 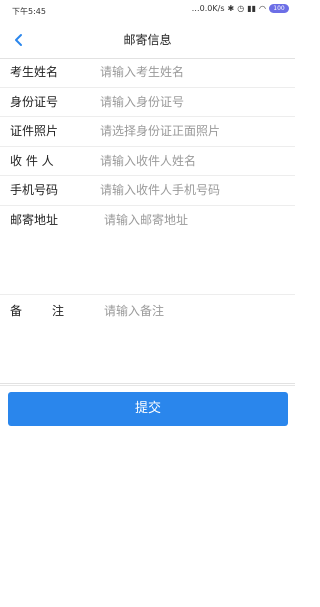 I want to click on field-recipient: 收 件 人 请输入收件人姓名, so click(x=147, y=161).